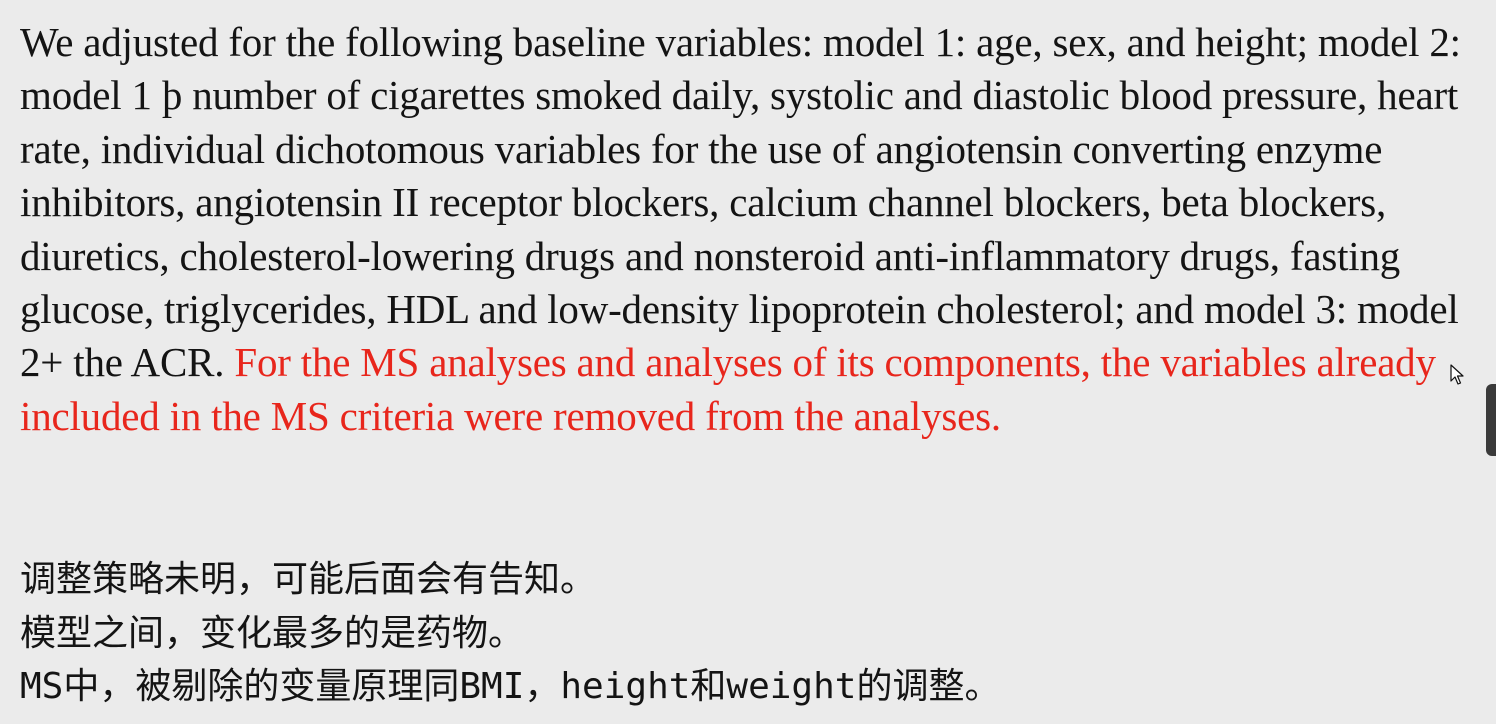  What do you see at coordinates (510, 686) in the screenshot?
I see `note-line-3: MS中，被剔除的变量原理同BMI，height和weight的调整。` at bounding box center [510, 686].